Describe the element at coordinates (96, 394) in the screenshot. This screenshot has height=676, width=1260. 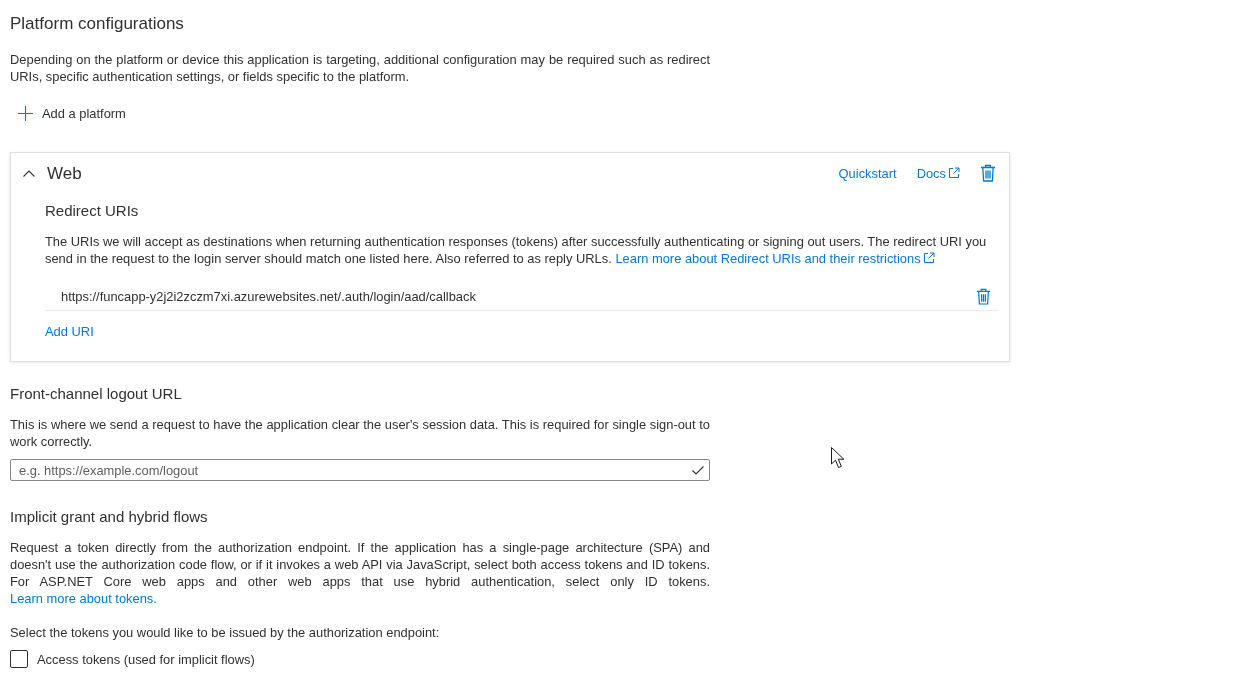
I see `front-channel-logout-title: Front-channel logout URL` at that location.